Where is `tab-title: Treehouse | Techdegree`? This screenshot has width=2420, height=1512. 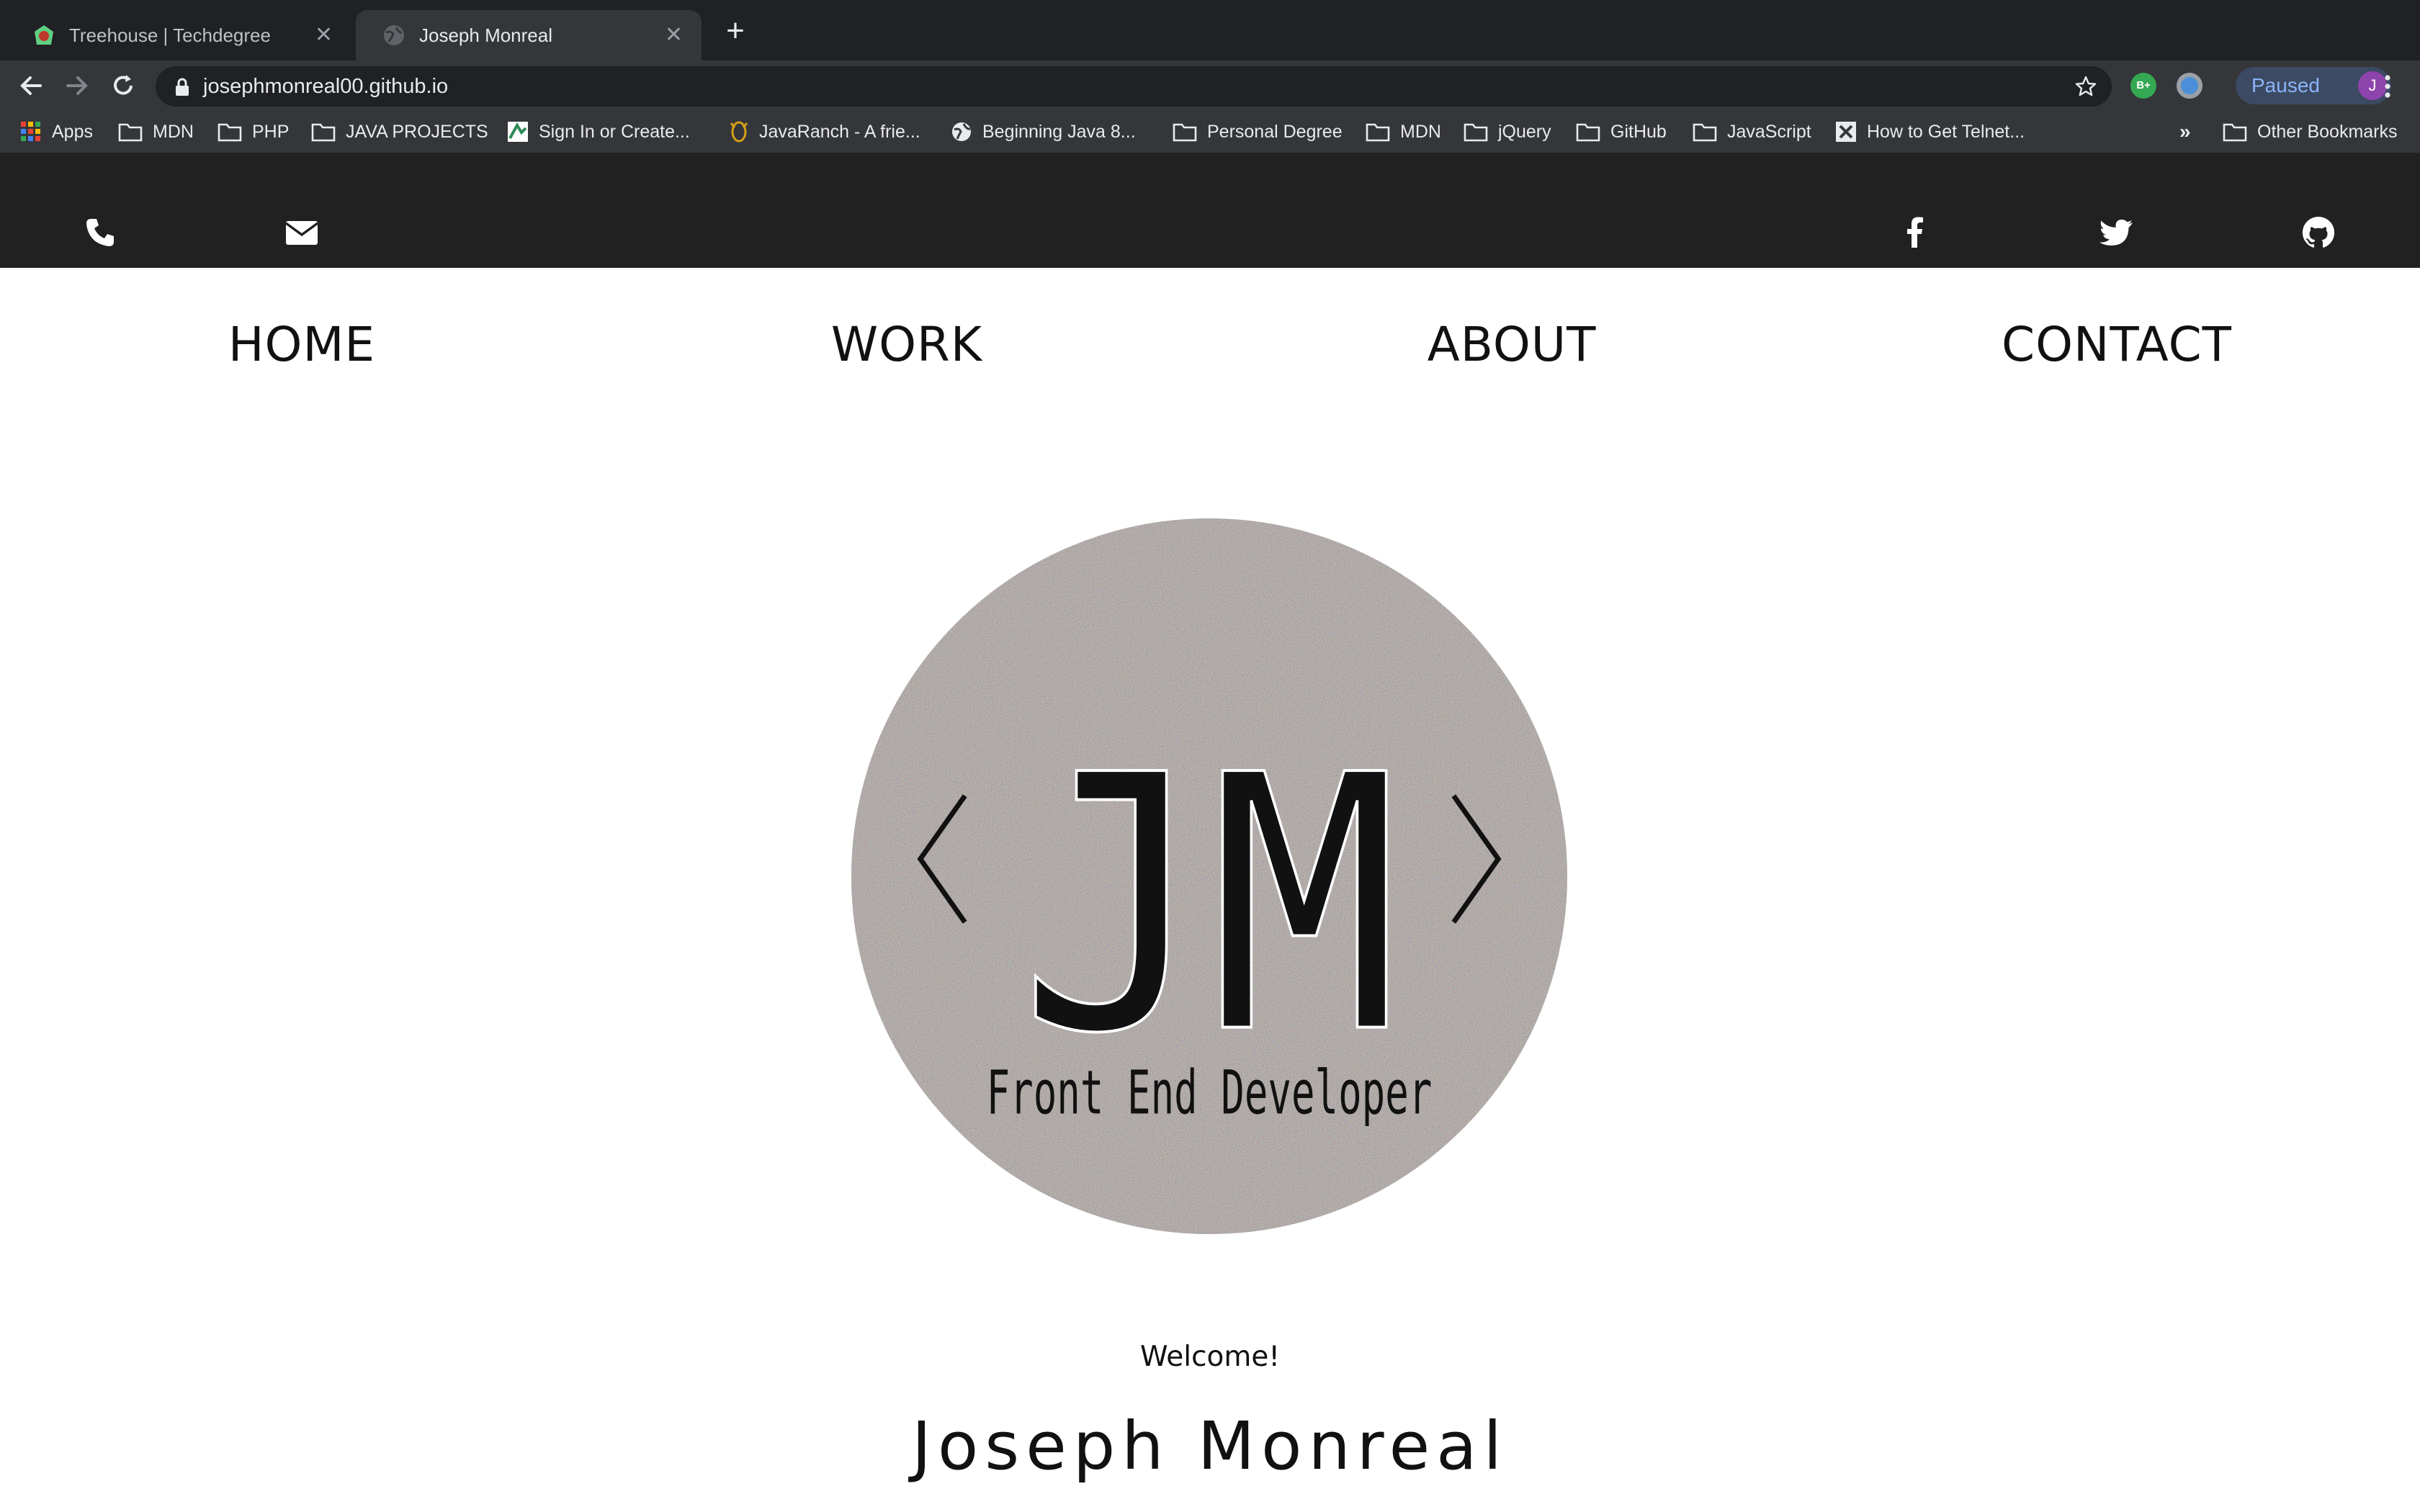 tab-title: Treehouse | Techdegree is located at coordinates (170, 35).